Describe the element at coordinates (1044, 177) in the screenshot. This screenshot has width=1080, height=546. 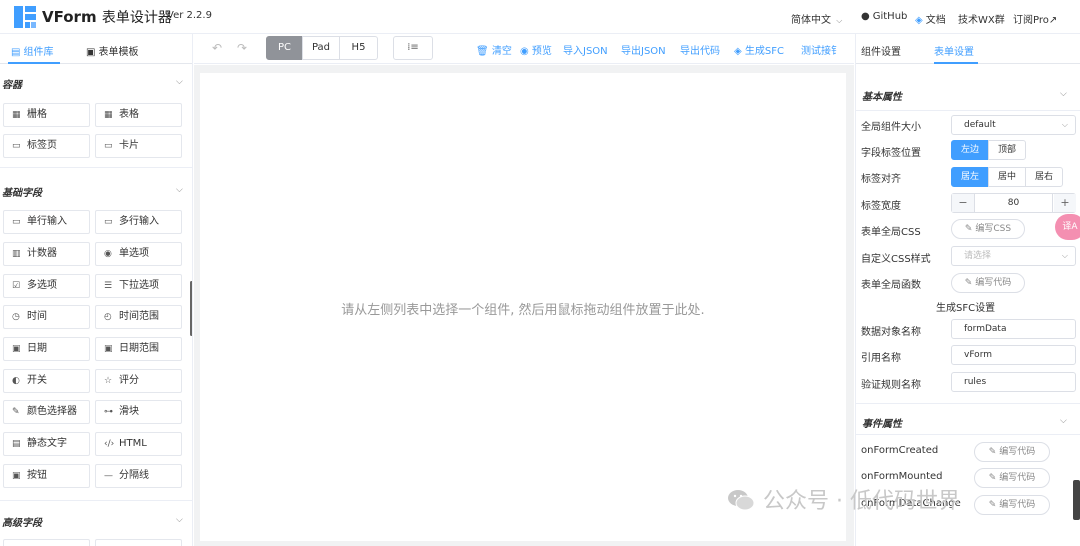
I see `label-align-right: 居右` at that location.